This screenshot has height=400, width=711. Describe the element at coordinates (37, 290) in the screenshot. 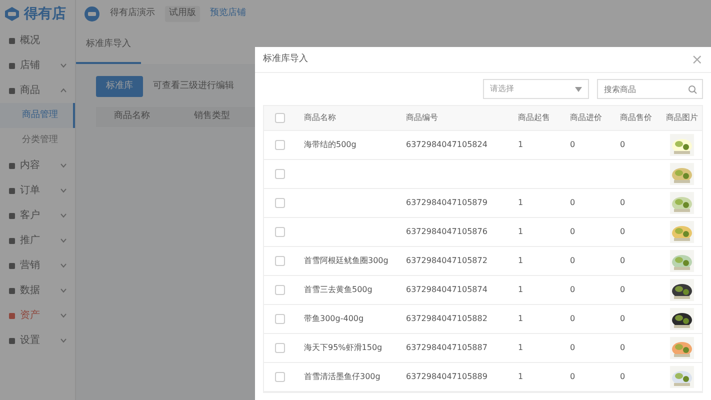

I see `sidebar-item: 数据` at that location.